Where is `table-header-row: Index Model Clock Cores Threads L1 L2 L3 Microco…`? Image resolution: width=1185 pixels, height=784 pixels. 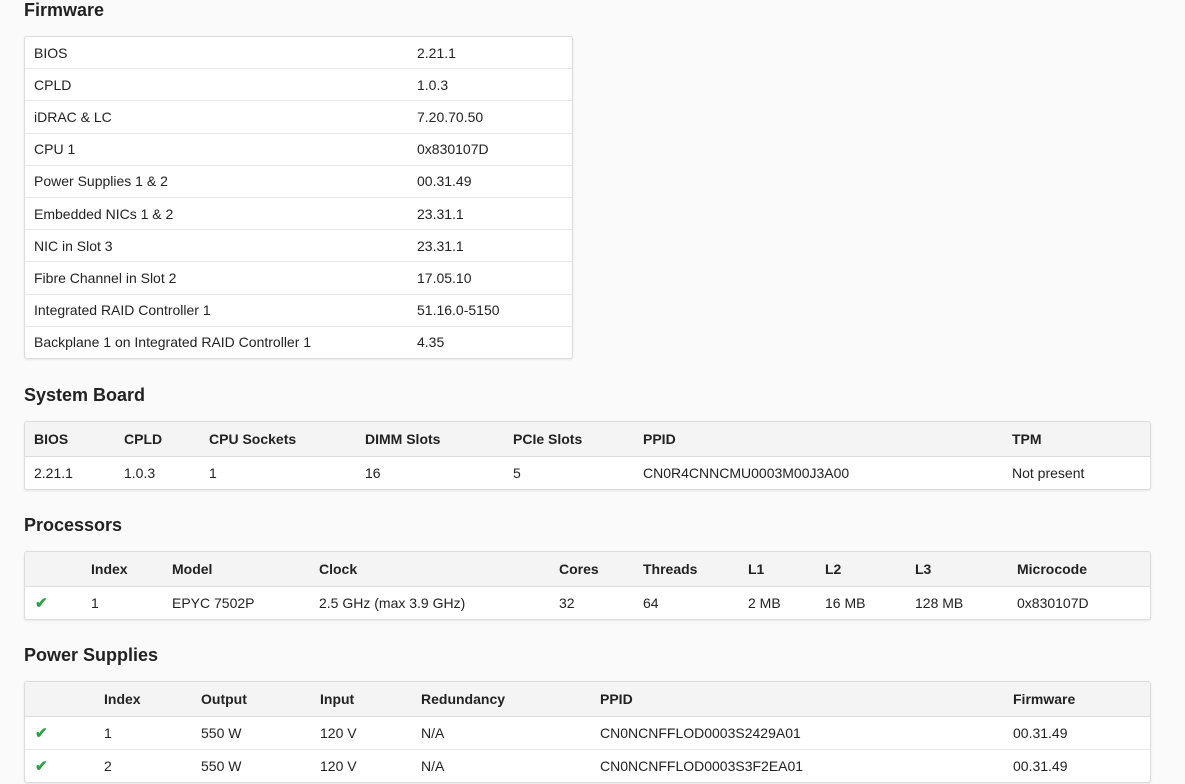 table-header-row: Index Model Clock Cores Threads L1 L2 L3 Microco… is located at coordinates (587, 569).